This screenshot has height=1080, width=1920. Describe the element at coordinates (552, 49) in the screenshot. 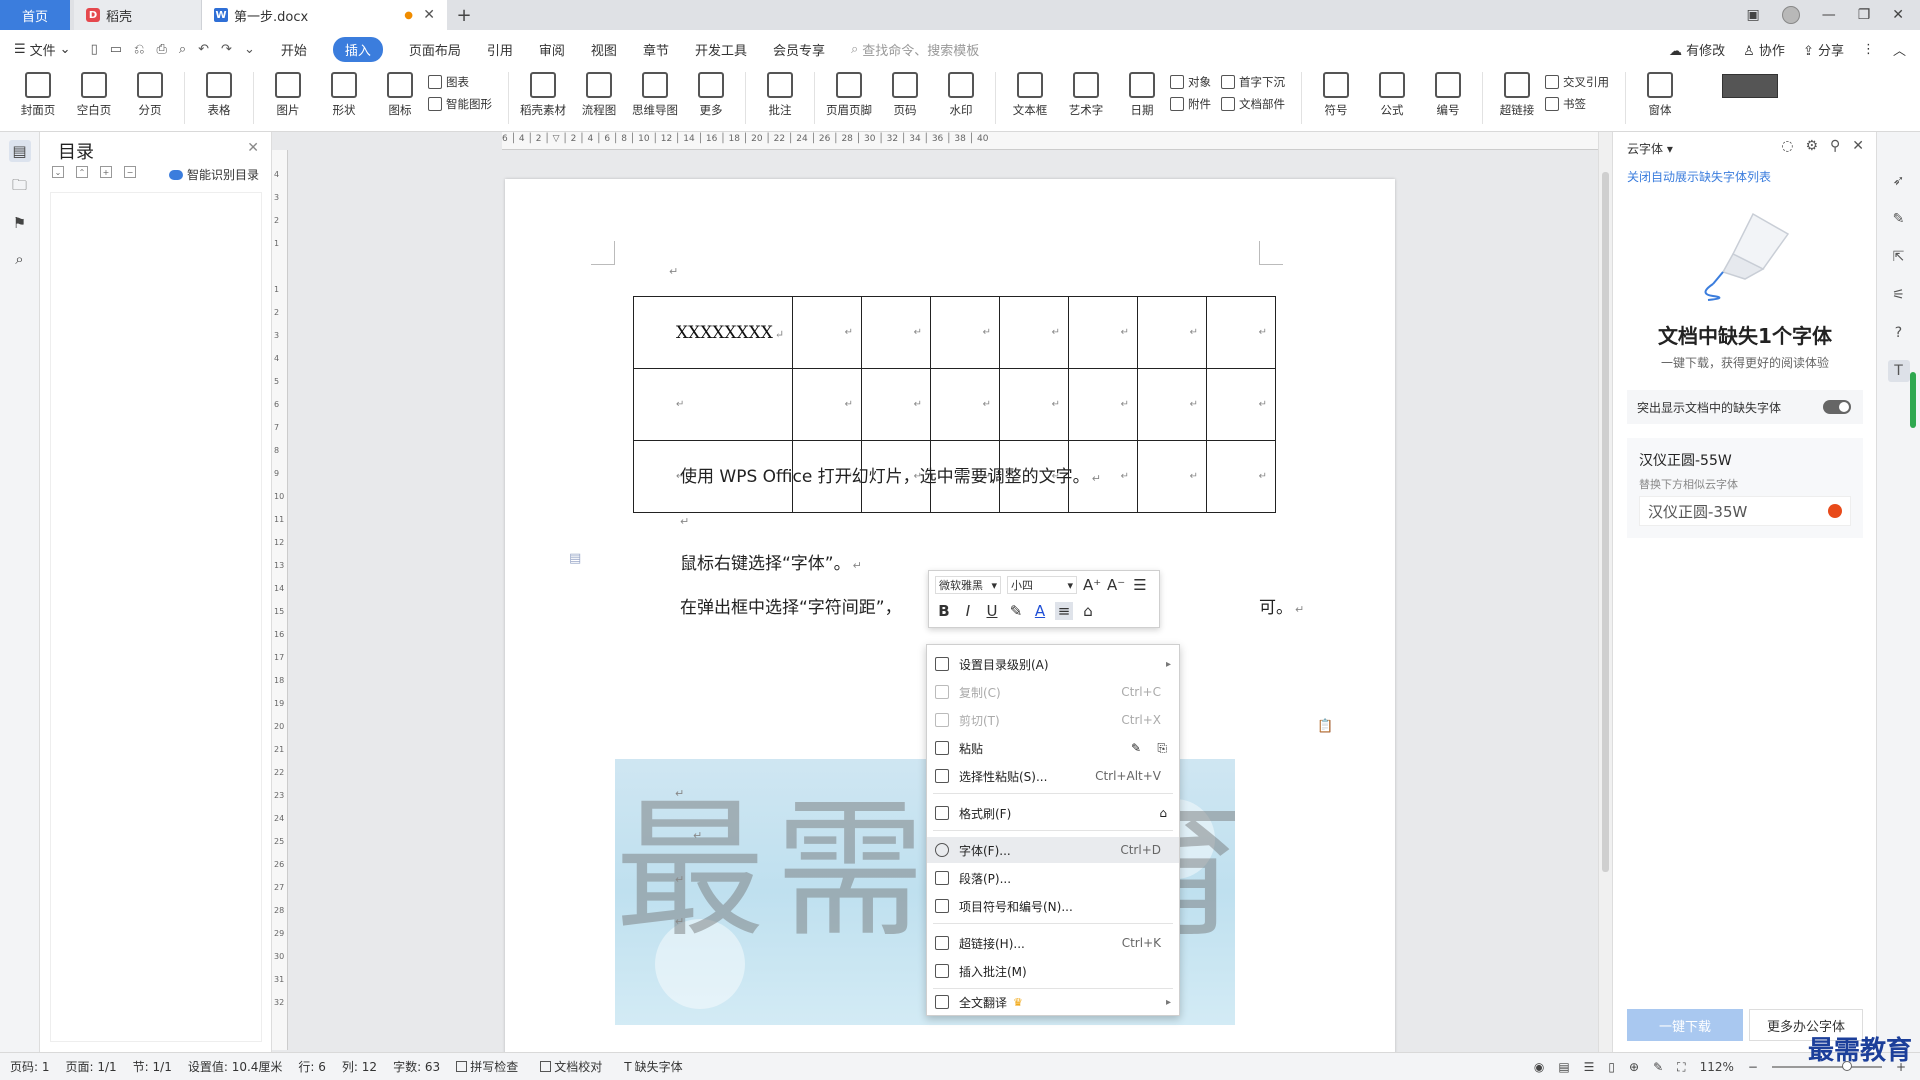

I see `menu-review: 审阅` at that location.